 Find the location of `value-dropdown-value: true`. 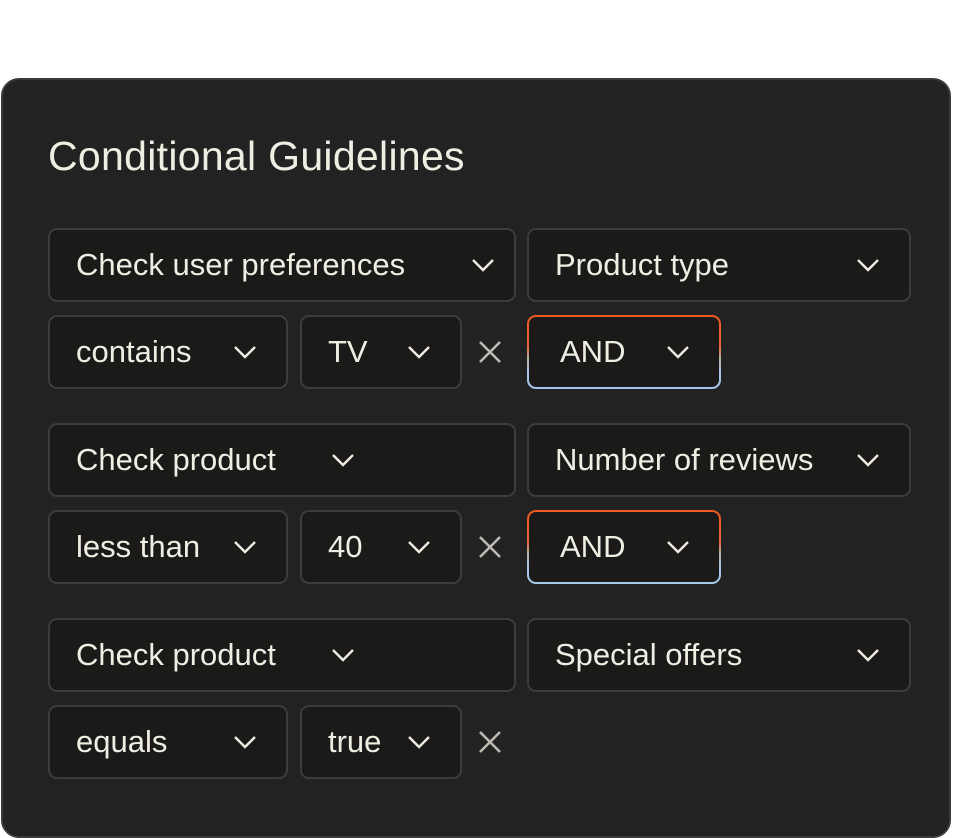

value-dropdown-value: true is located at coordinates (355, 741).